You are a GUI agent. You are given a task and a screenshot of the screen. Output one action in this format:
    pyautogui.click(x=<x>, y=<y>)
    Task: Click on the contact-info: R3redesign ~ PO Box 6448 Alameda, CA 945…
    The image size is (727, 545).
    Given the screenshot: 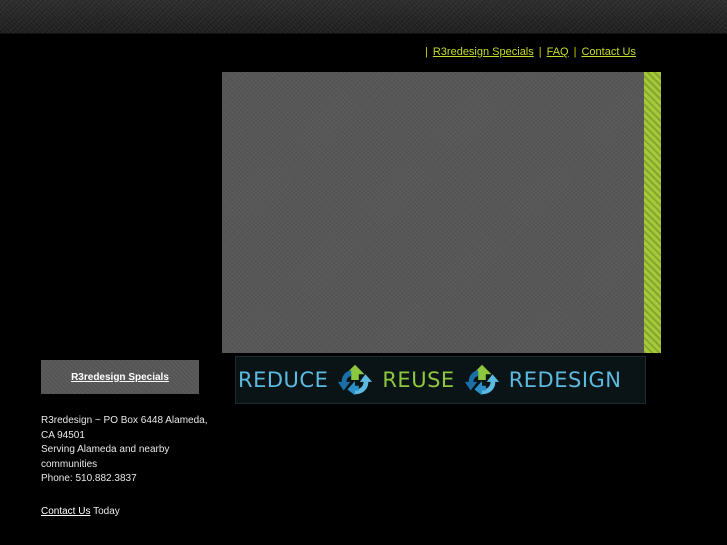 What is the action you would take?
    pyautogui.click(x=128, y=450)
    